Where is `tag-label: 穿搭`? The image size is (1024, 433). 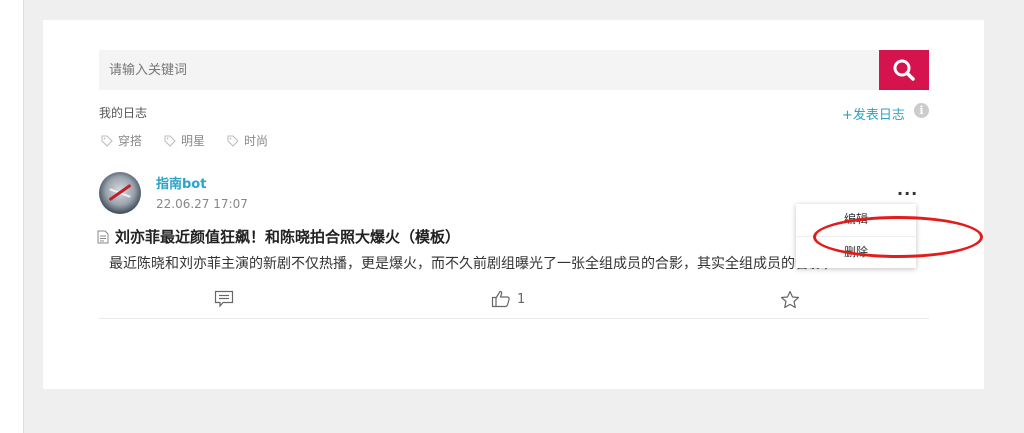
tag-label: 穿搭 is located at coordinates (130, 141).